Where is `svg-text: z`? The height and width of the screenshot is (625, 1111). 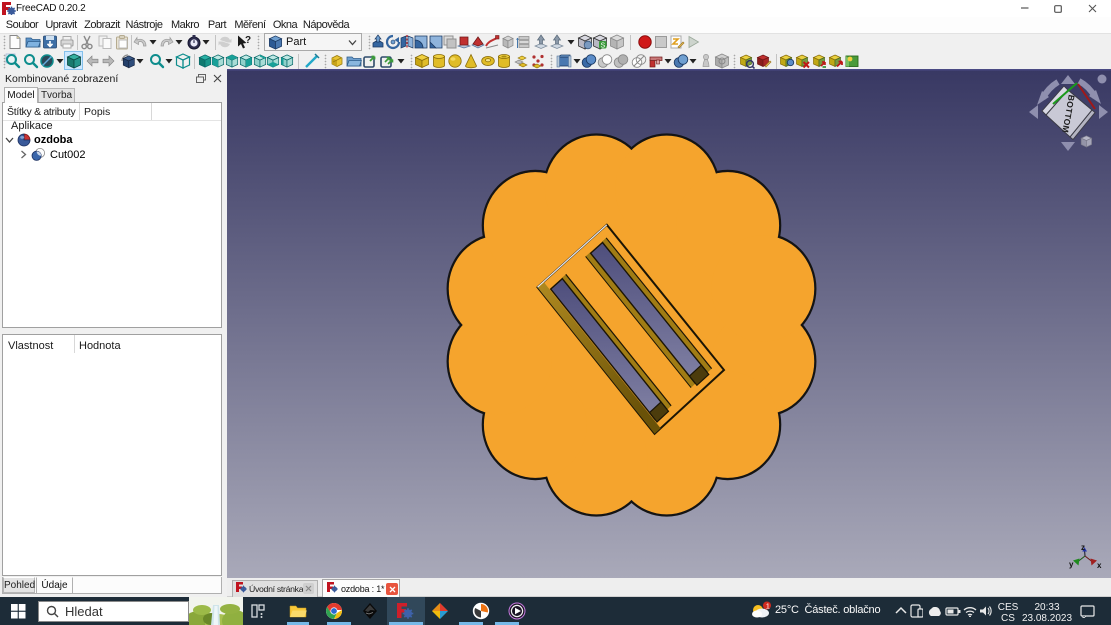
svg-text: z is located at coordinates (1083, 547).